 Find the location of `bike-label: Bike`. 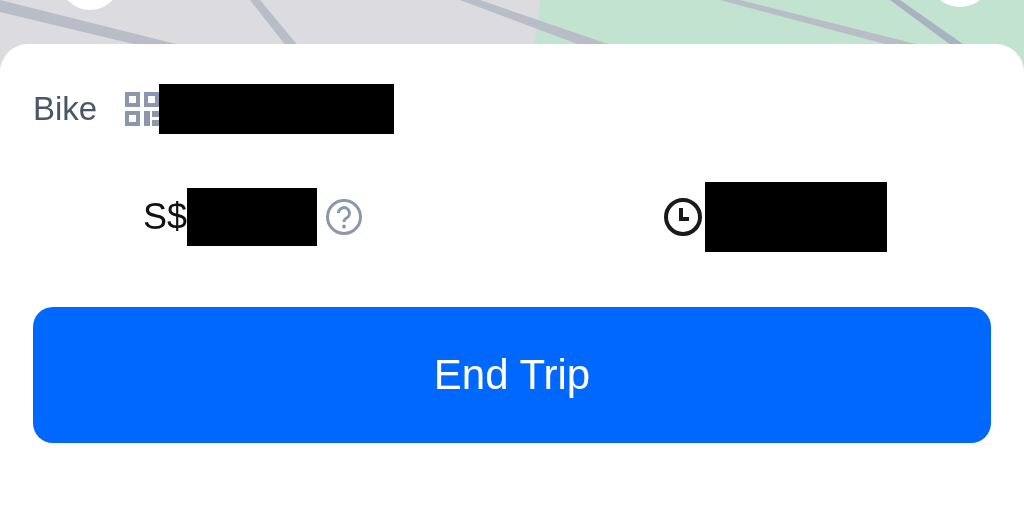

bike-label: Bike is located at coordinates (65, 109).